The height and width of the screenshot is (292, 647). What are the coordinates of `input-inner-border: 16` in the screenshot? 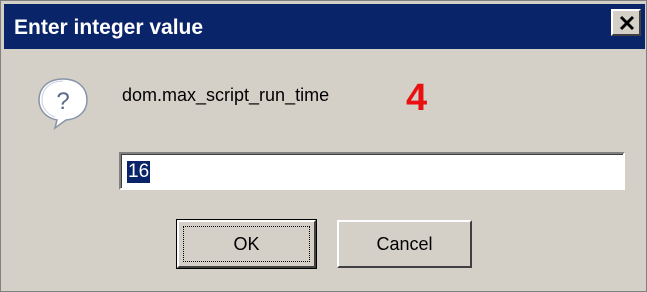 It's located at (372, 171).